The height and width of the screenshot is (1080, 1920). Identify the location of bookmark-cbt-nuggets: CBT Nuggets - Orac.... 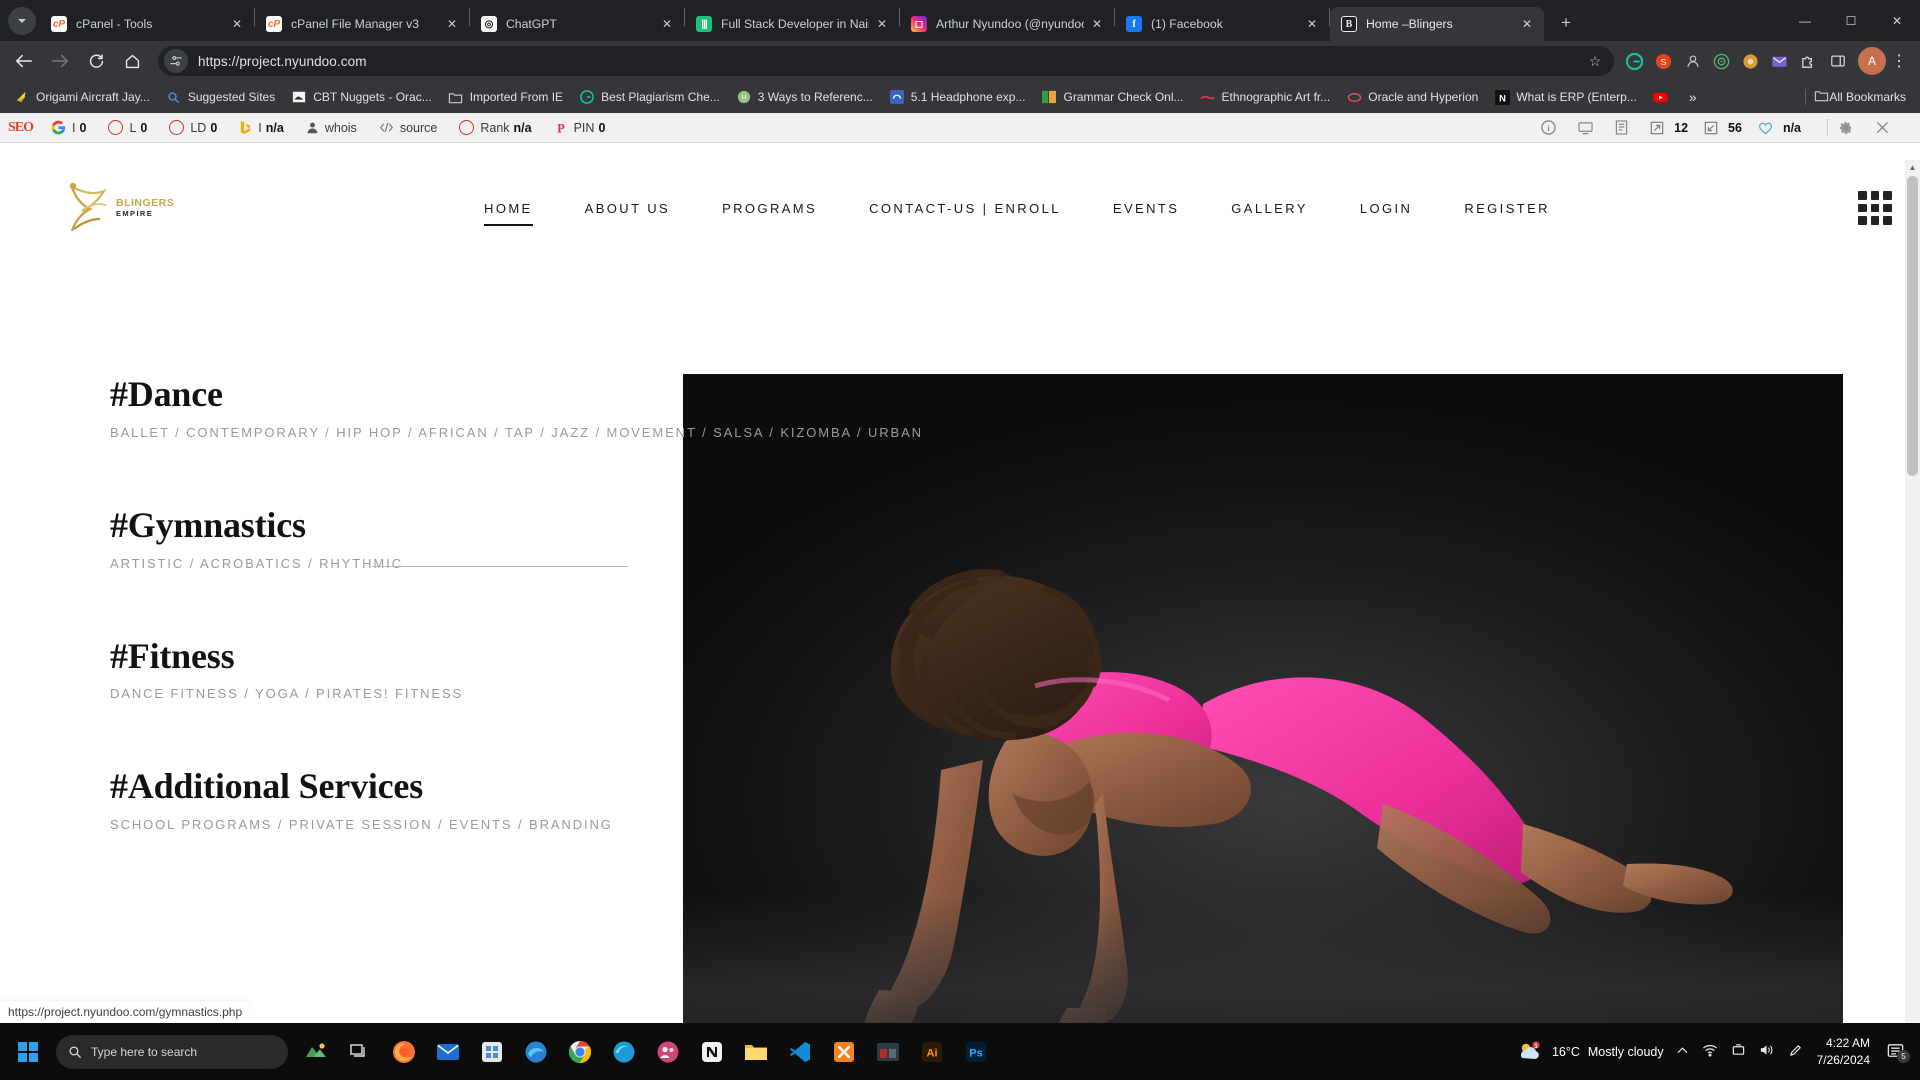
(361, 97).